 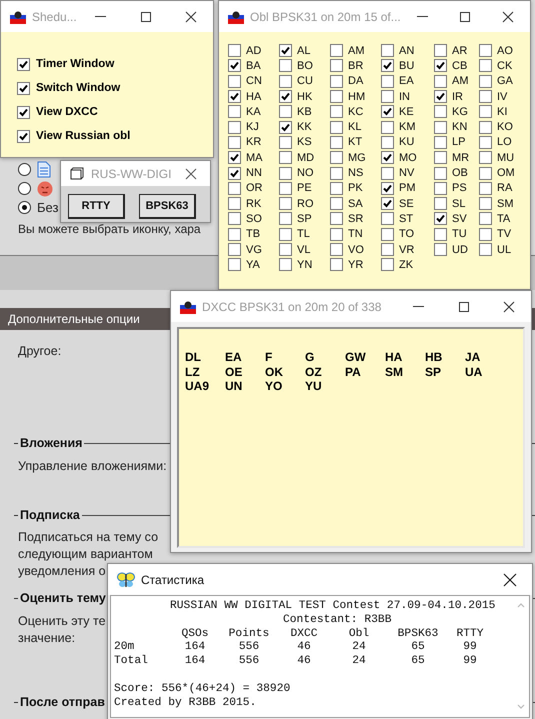 I want to click on checkbox-label: HA, so click(x=254, y=96).